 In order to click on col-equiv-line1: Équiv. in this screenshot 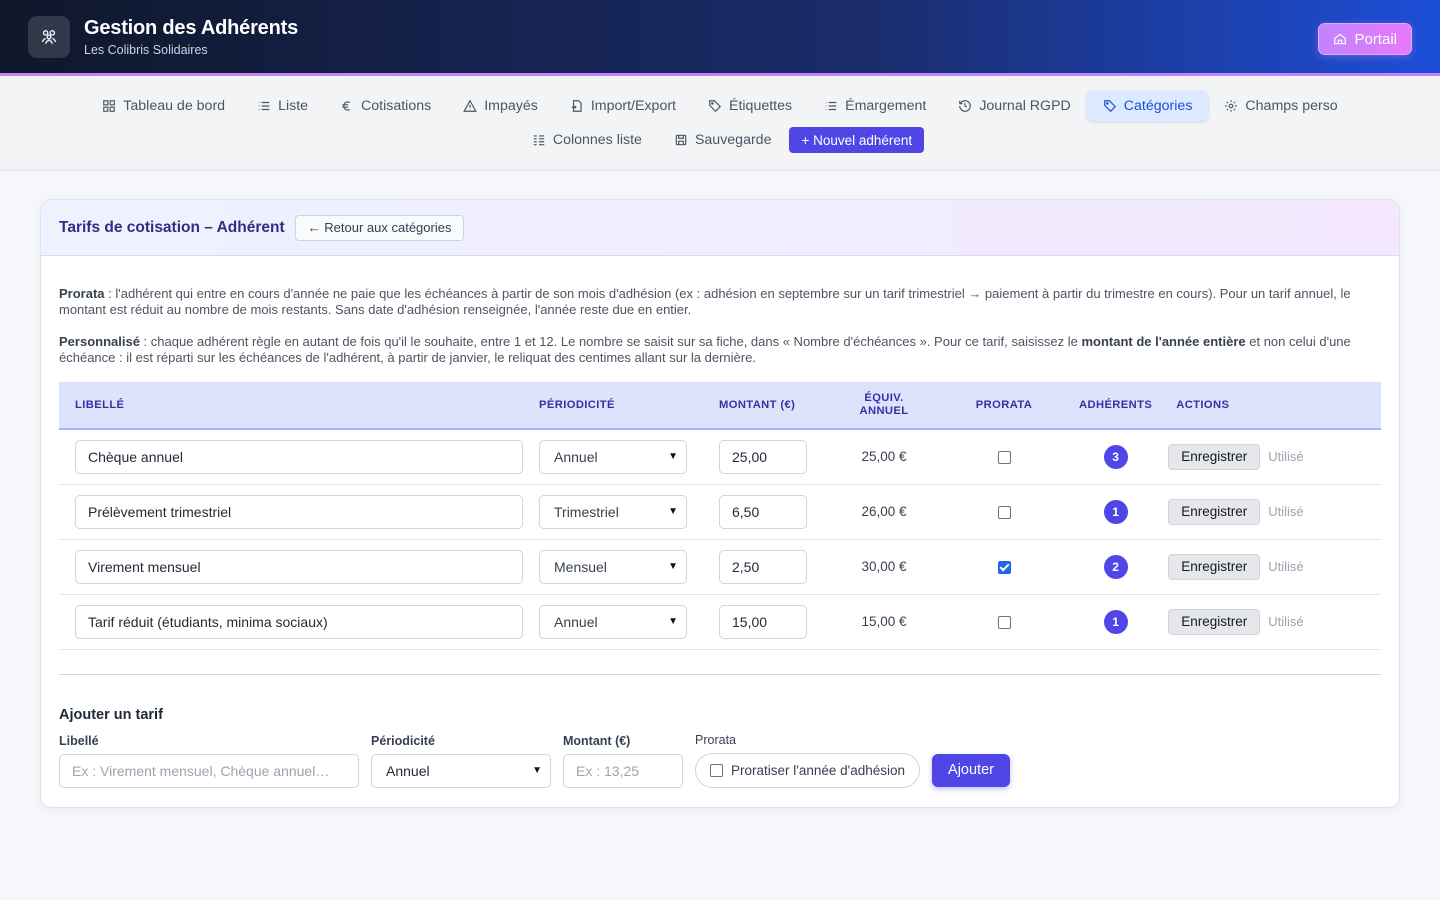, I will do `click(884, 398)`.